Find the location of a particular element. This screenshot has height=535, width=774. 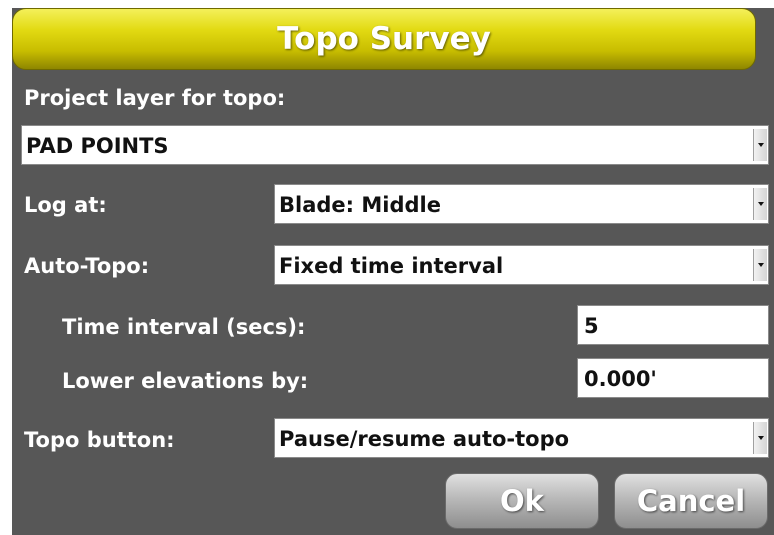

lower-elevations-value: 0.000' is located at coordinates (620, 379).